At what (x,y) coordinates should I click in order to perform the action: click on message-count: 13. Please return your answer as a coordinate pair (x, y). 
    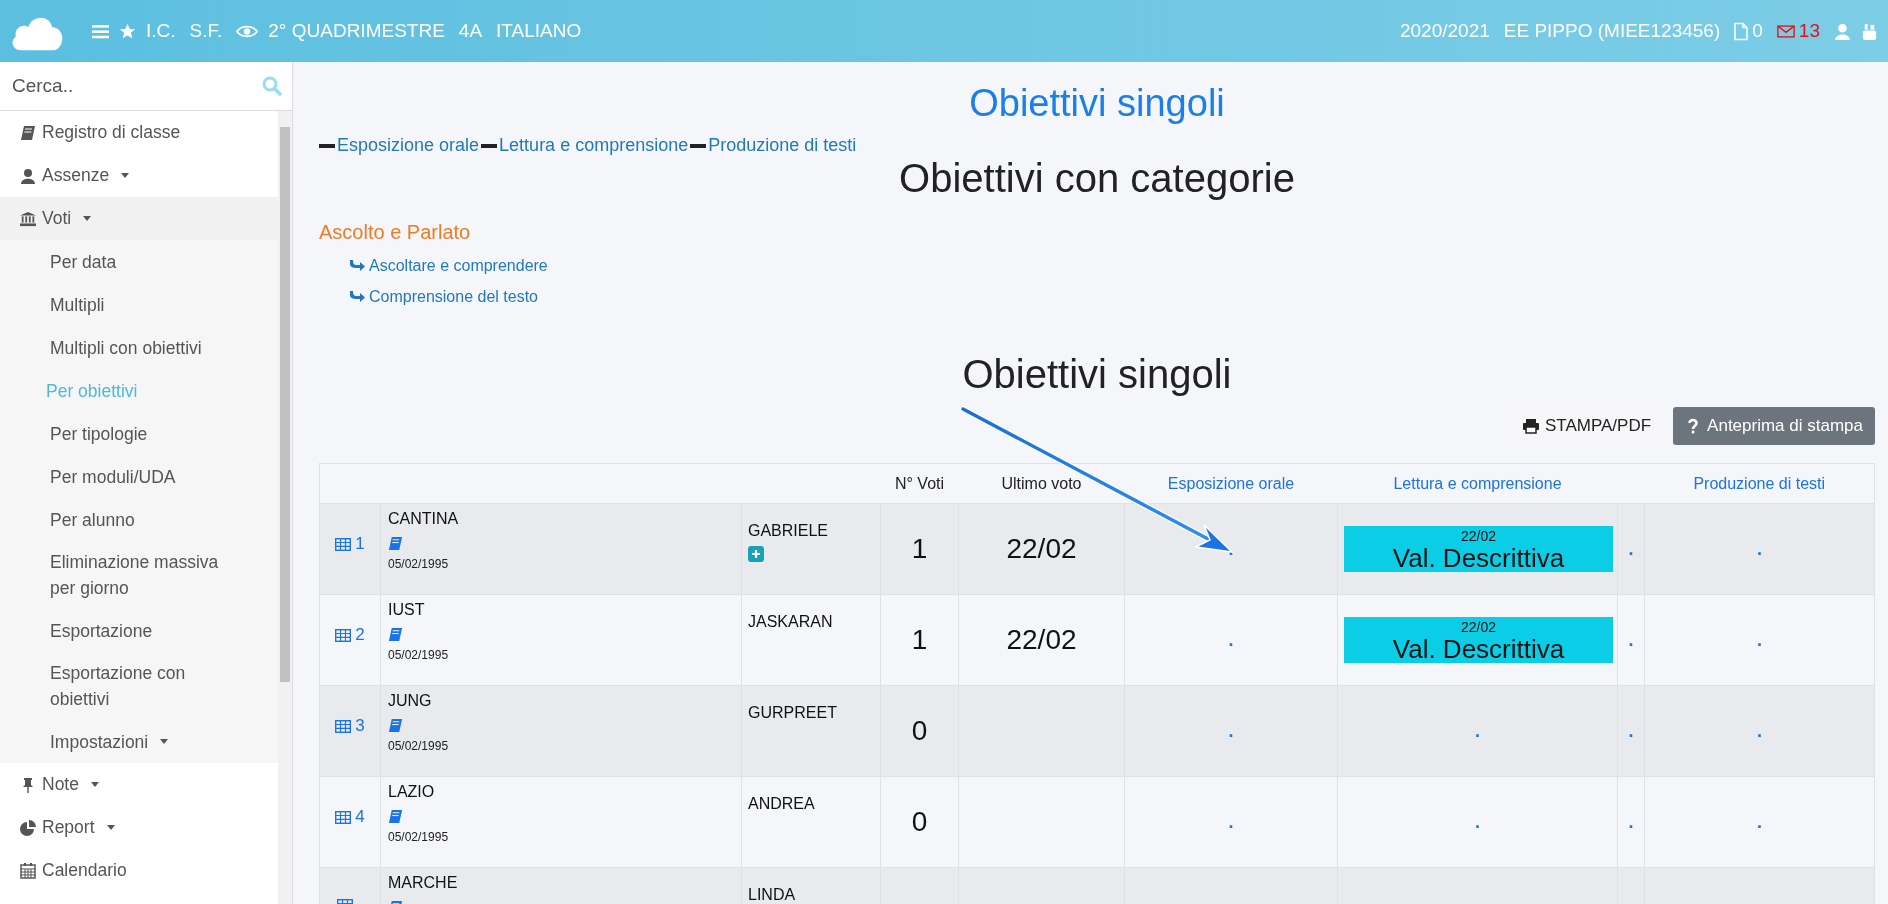
    Looking at the image, I should click on (1809, 31).